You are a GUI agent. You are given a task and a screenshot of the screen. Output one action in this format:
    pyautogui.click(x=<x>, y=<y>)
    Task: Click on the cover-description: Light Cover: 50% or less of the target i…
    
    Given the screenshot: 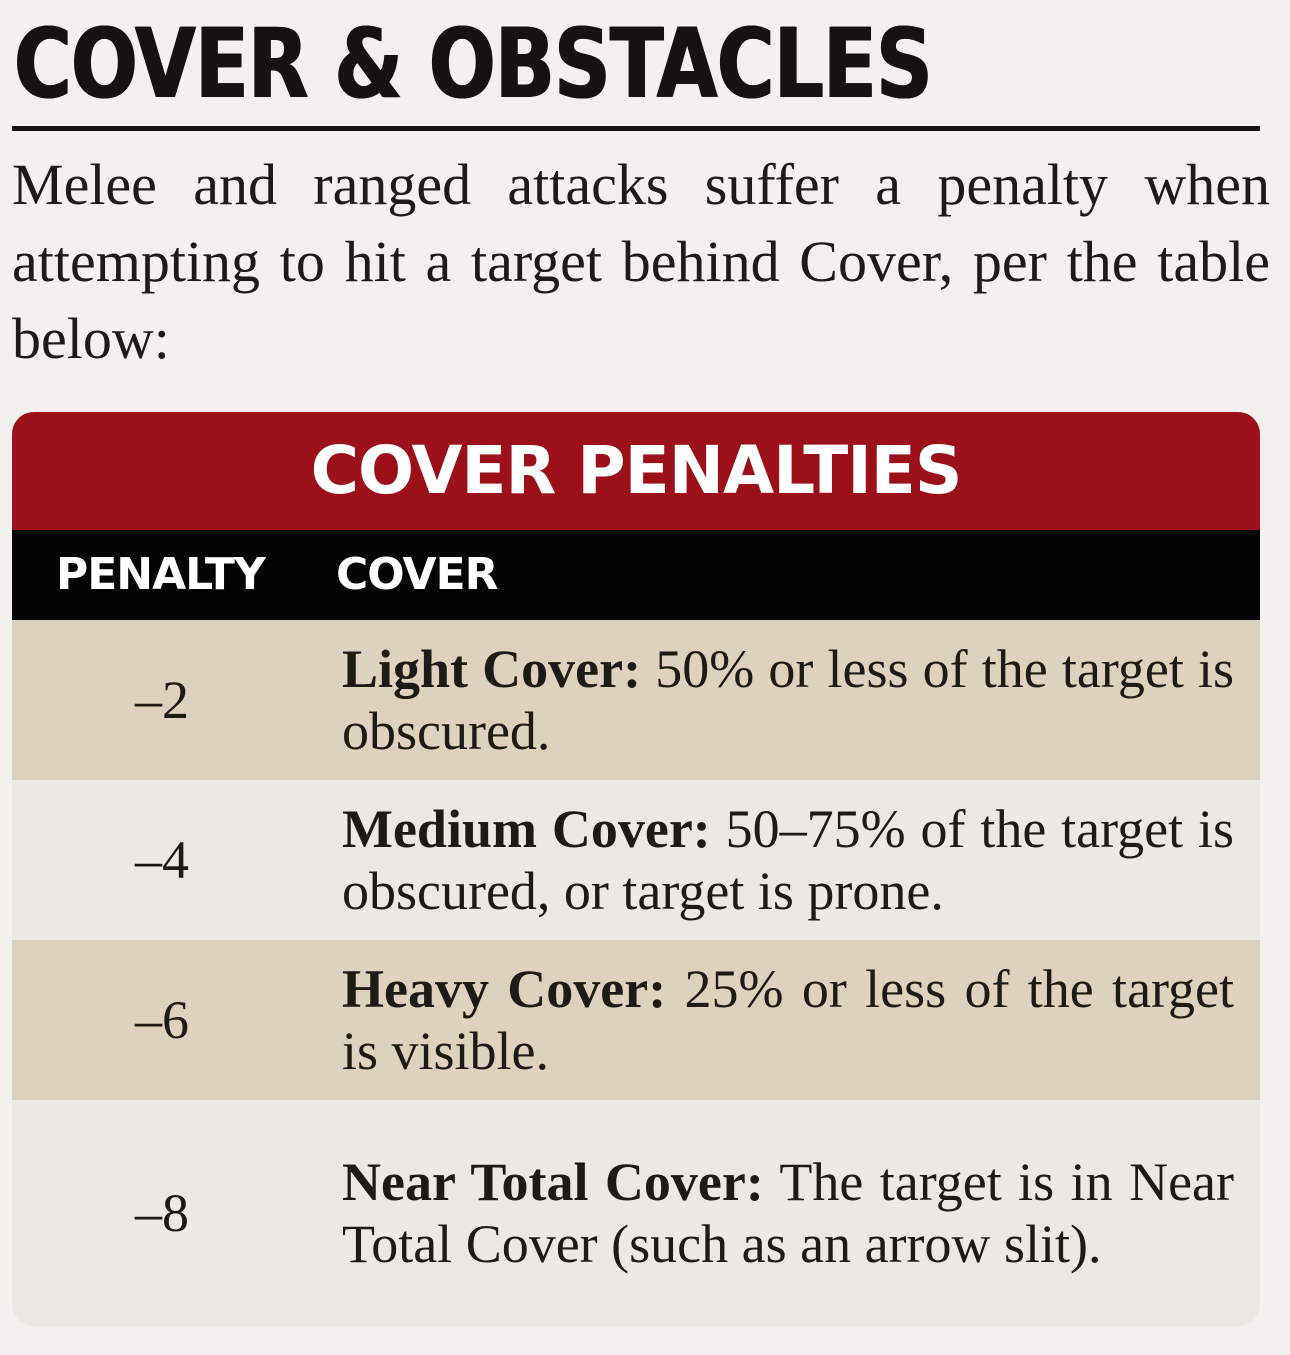 What is the action you would take?
    pyautogui.click(x=786, y=700)
    